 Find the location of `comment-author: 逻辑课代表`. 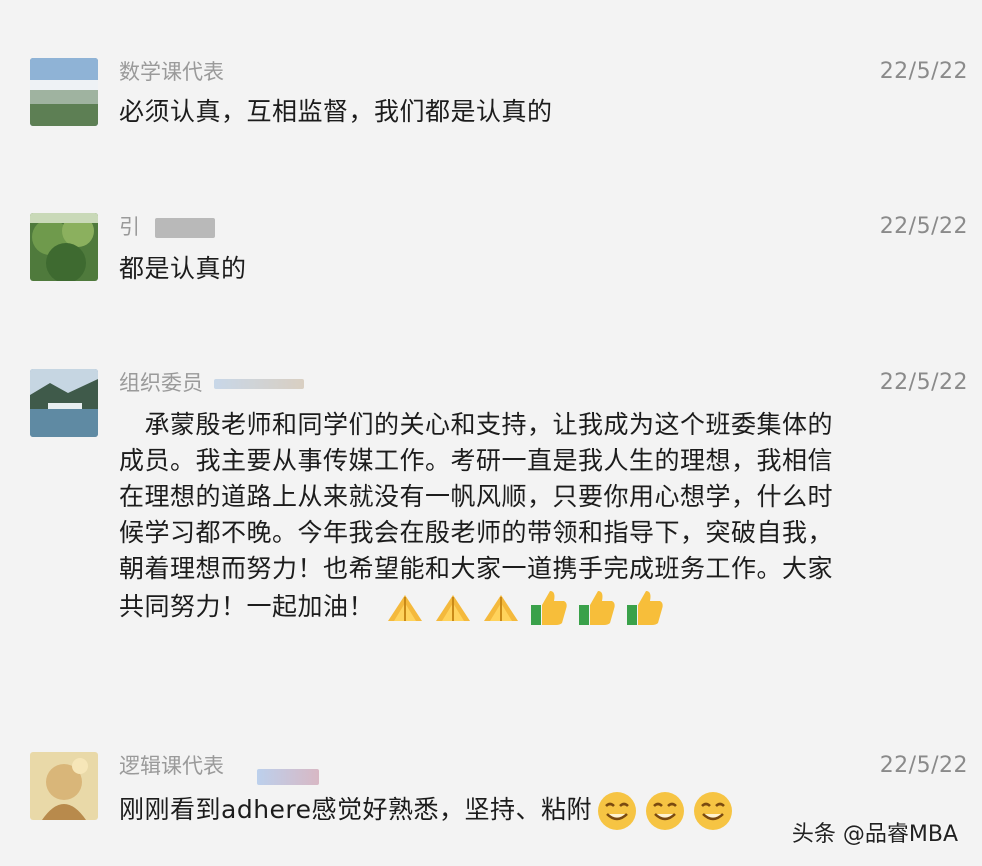

comment-author: 逻辑课代表 is located at coordinates (219, 768).